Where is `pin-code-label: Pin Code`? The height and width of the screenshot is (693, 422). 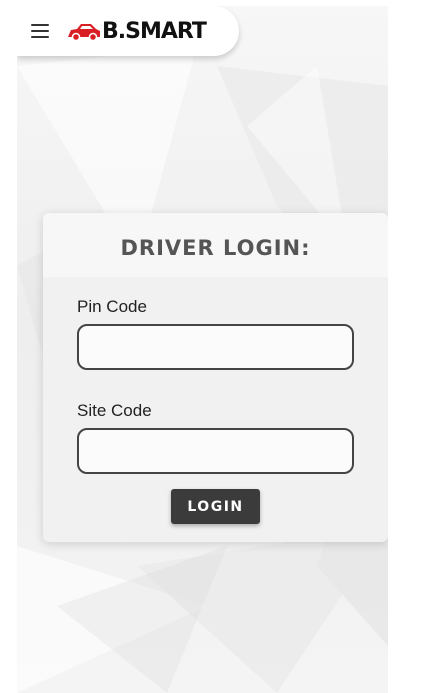
pin-code-label: Pin Code is located at coordinates (112, 306).